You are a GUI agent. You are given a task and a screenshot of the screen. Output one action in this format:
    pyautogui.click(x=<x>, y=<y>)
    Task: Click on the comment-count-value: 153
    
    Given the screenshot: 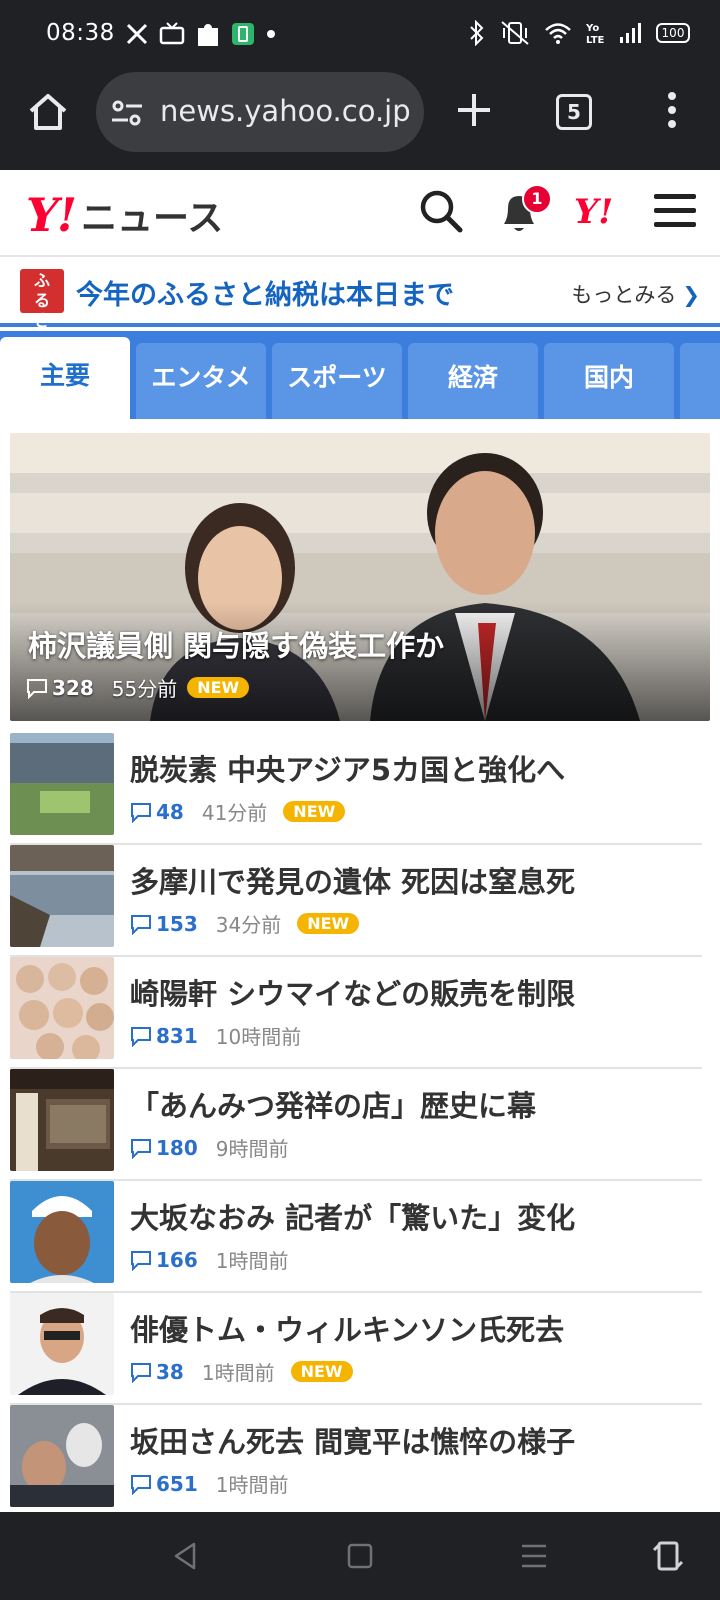 What is the action you would take?
    pyautogui.click(x=177, y=923)
    